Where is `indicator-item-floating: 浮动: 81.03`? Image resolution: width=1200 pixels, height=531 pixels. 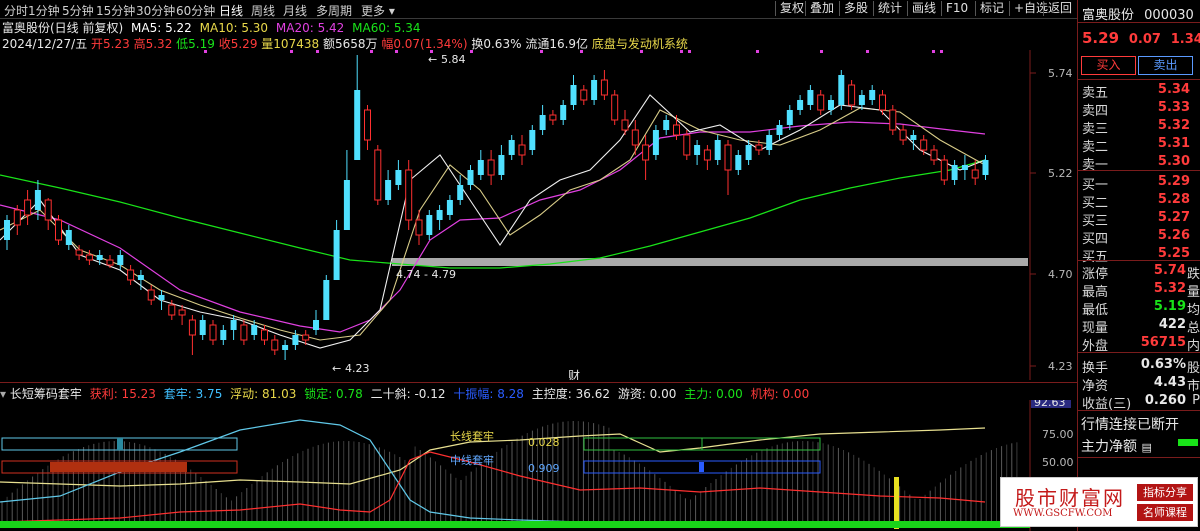
indicator-item-floating: 浮动: 81.03 is located at coordinates (263, 394).